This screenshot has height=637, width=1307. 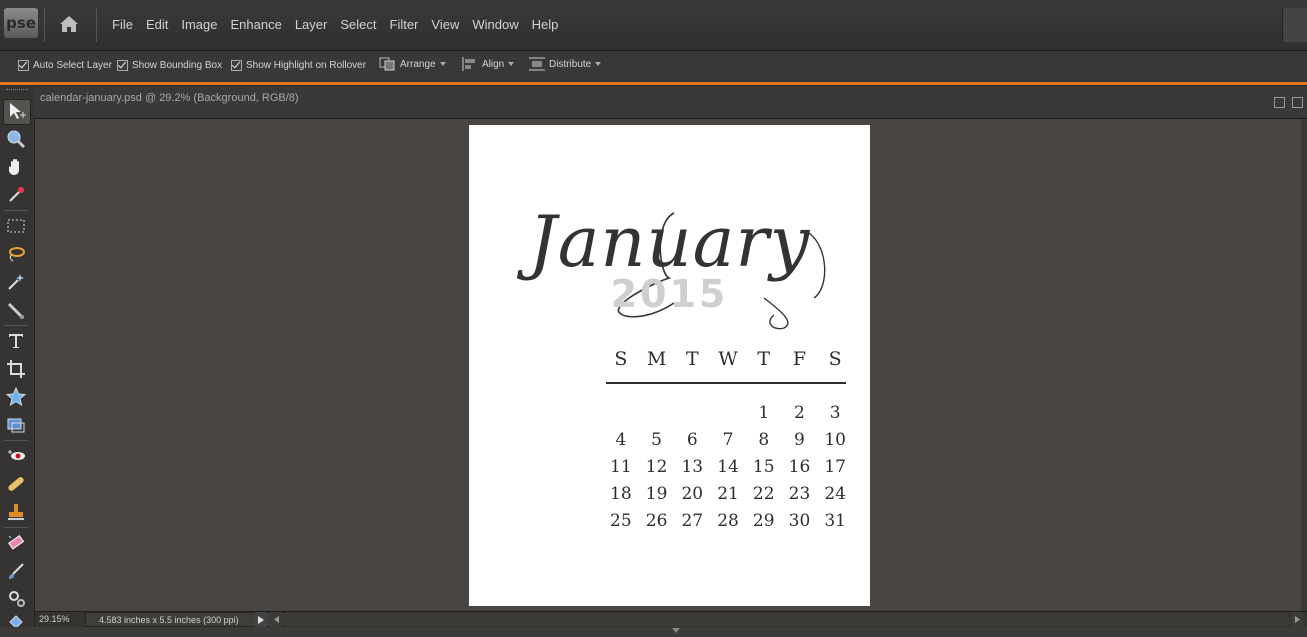 What do you see at coordinates (16, 512) in the screenshot?
I see `clone-stamp-tool` at bounding box center [16, 512].